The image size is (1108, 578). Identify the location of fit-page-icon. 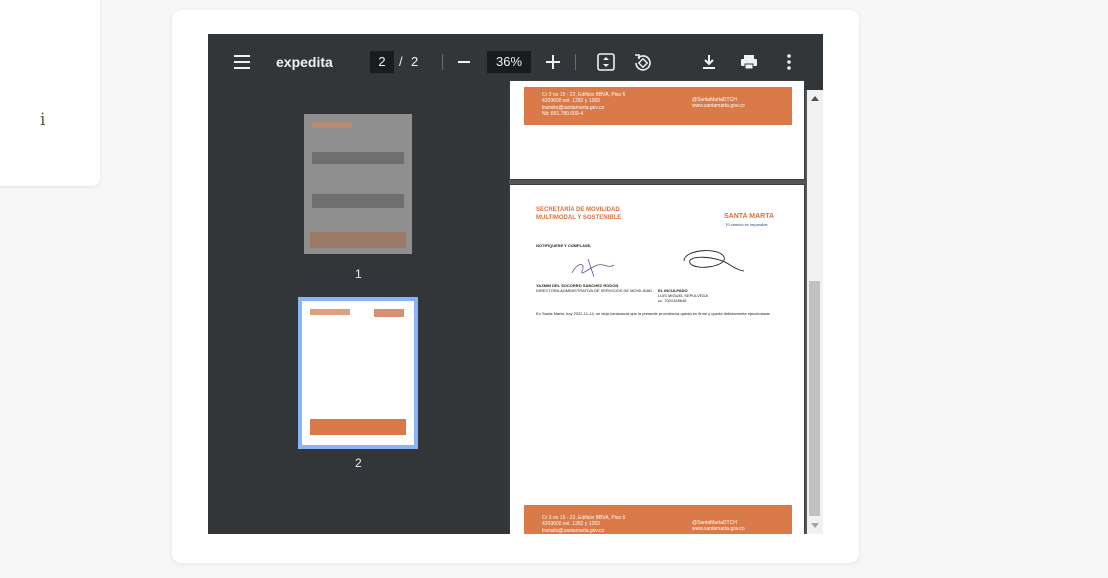
(606, 62).